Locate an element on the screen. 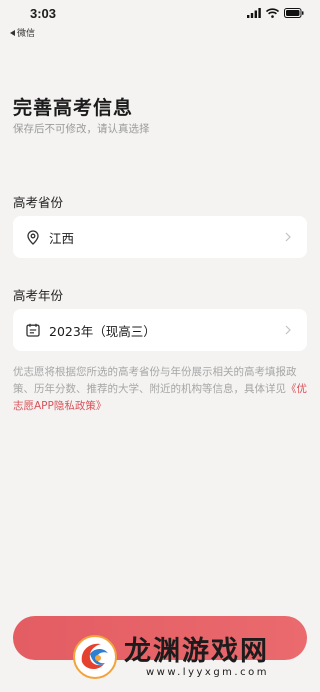 The height and width of the screenshot is (692, 320). status-time: 3:03 is located at coordinates (43, 13).